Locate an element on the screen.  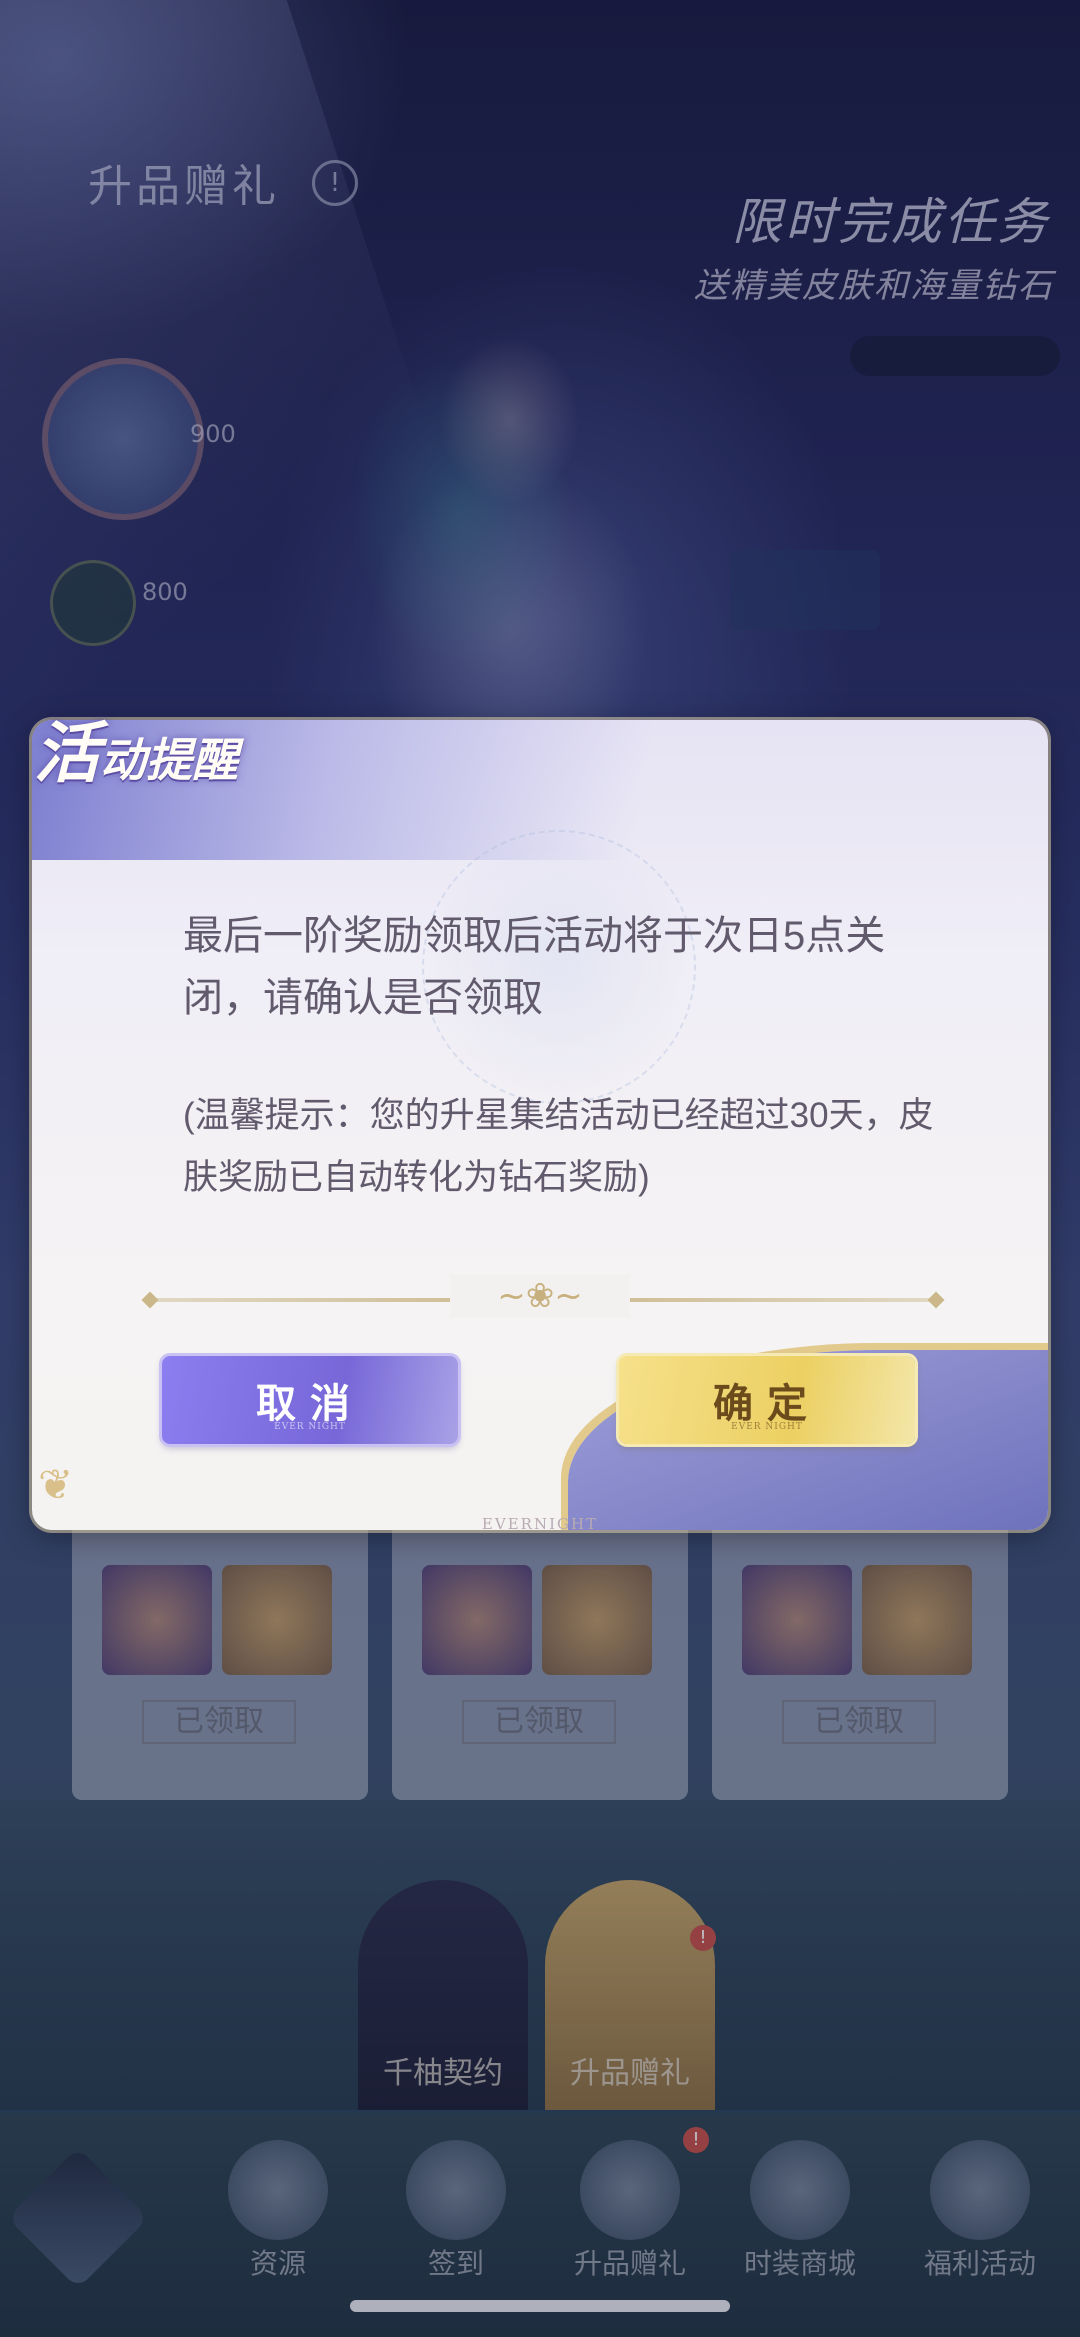
corner-ornament-icon: ❦ is located at coordinates (56, 1484).